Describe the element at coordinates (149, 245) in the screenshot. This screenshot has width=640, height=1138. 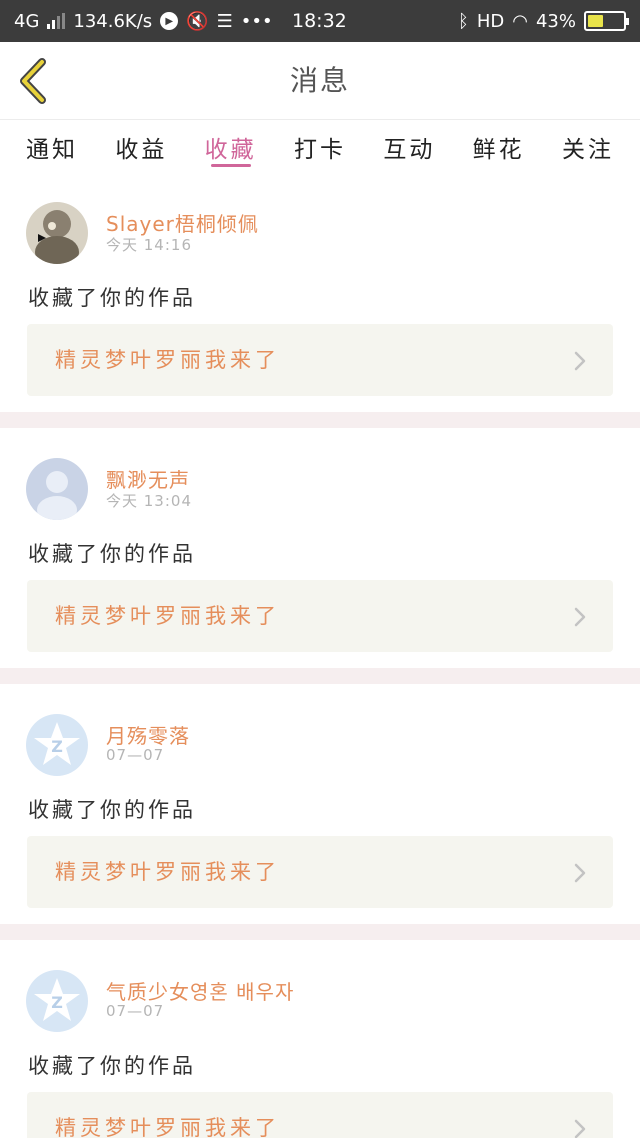
I see `message-time: 今天 14:16` at that location.